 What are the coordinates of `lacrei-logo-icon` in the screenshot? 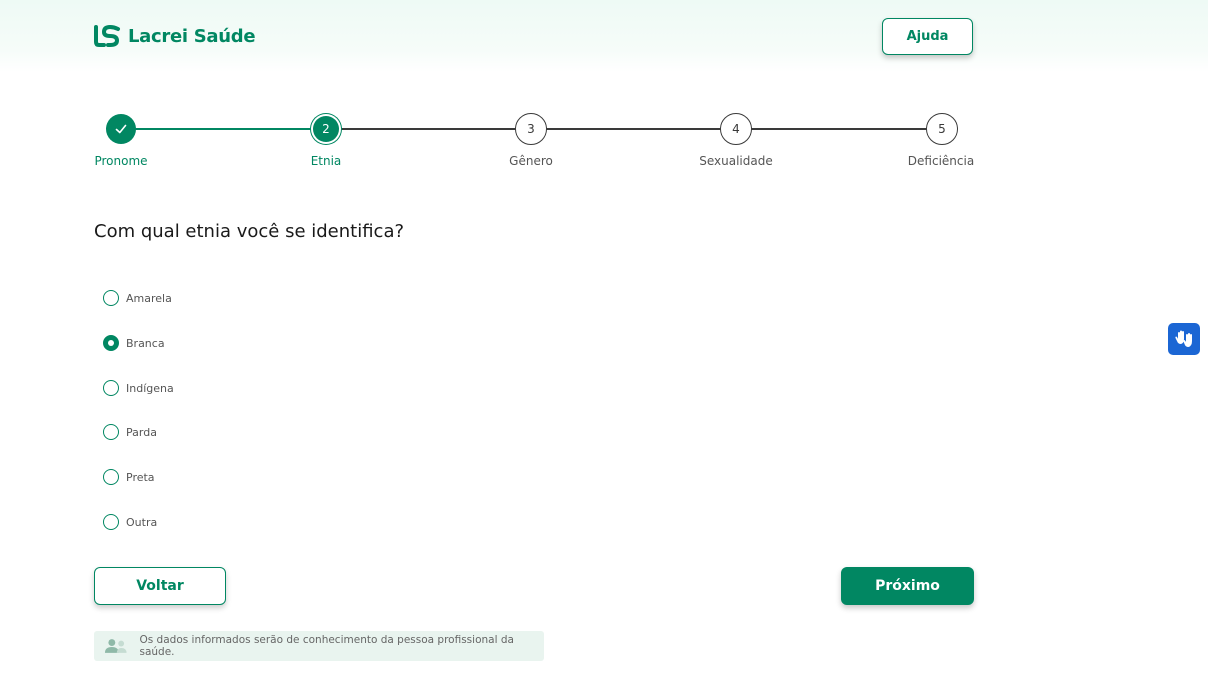 It's located at (107, 36).